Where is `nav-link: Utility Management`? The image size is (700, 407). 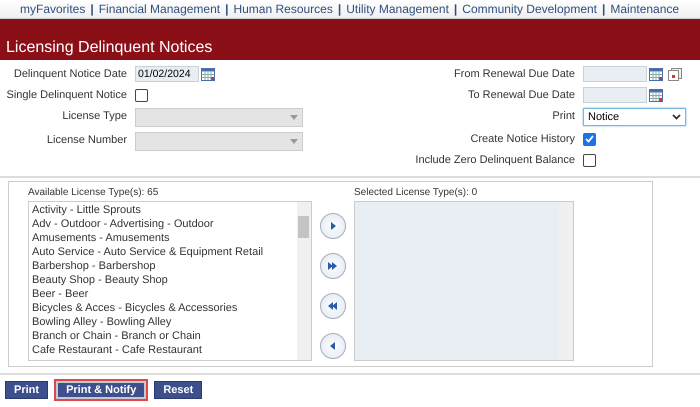 nav-link: Utility Management is located at coordinates (397, 9).